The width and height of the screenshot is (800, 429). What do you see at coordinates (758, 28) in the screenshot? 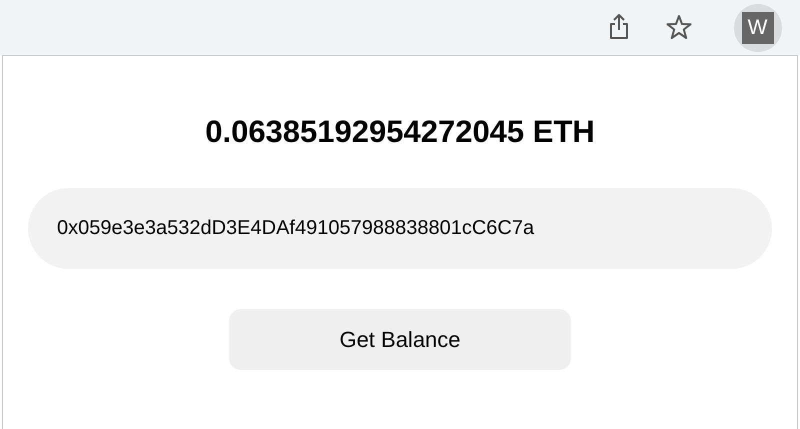
I see `extension-button: W` at bounding box center [758, 28].